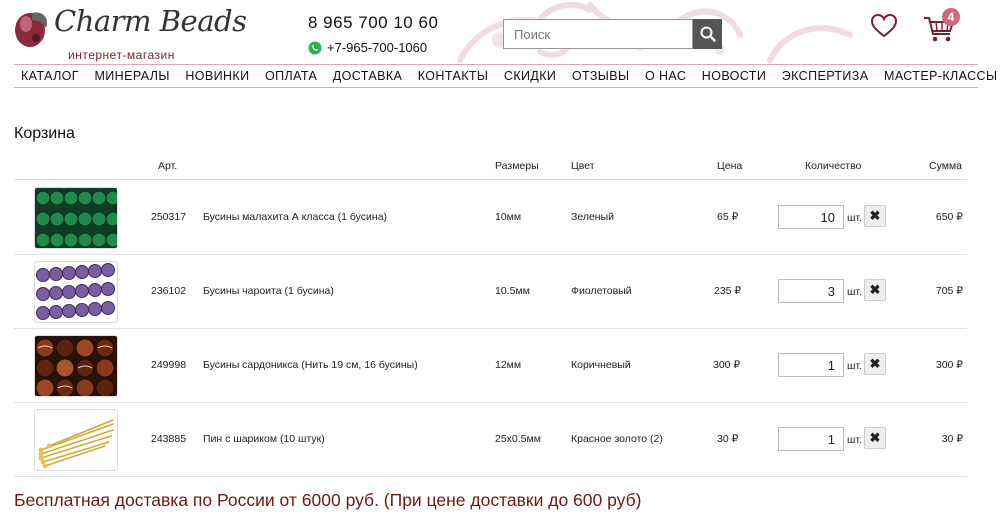 The image size is (1000, 522). Describe the element at coordinates (940, 76) in the screenshot. I see `nav-item-masterclasses: МАСТЕР-КЛАССЫ` at that location.